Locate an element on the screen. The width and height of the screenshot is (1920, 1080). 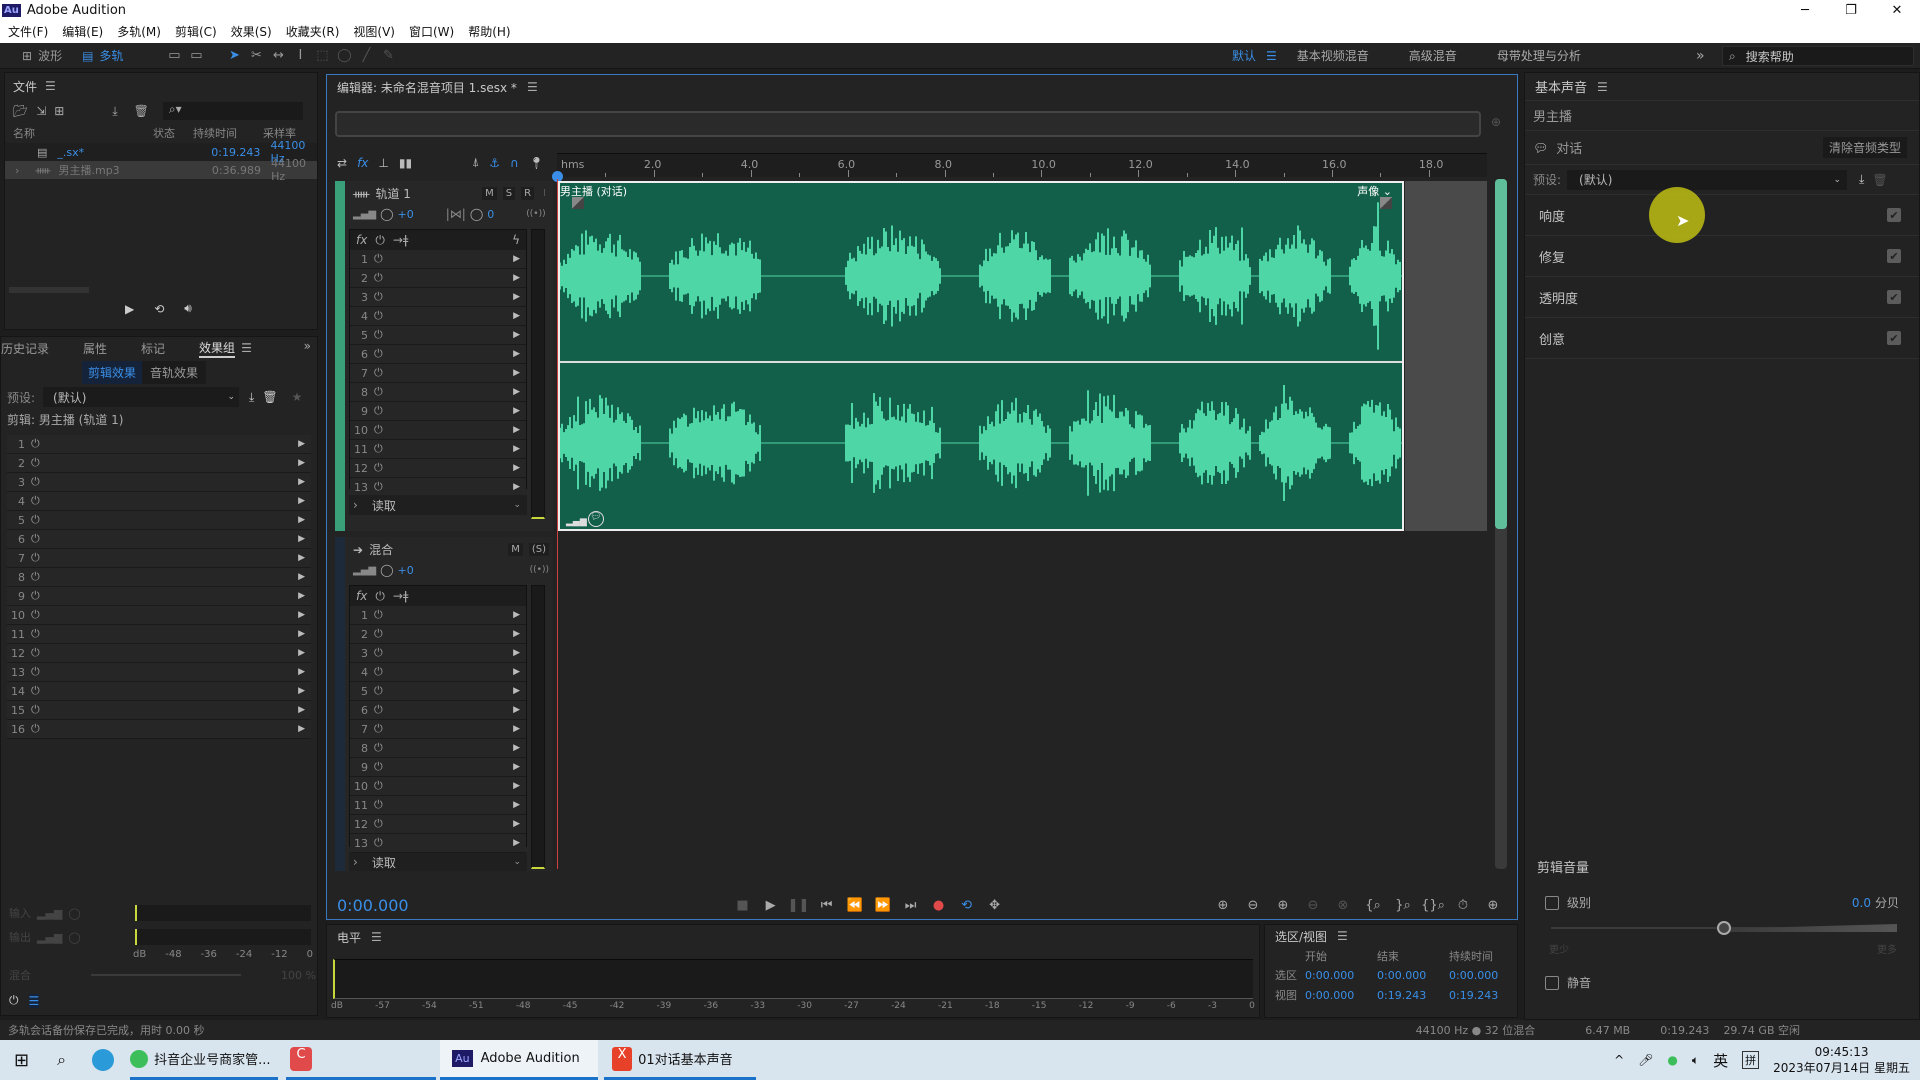
skip-selection-button: ✥ is located at coordinates (995, 905).